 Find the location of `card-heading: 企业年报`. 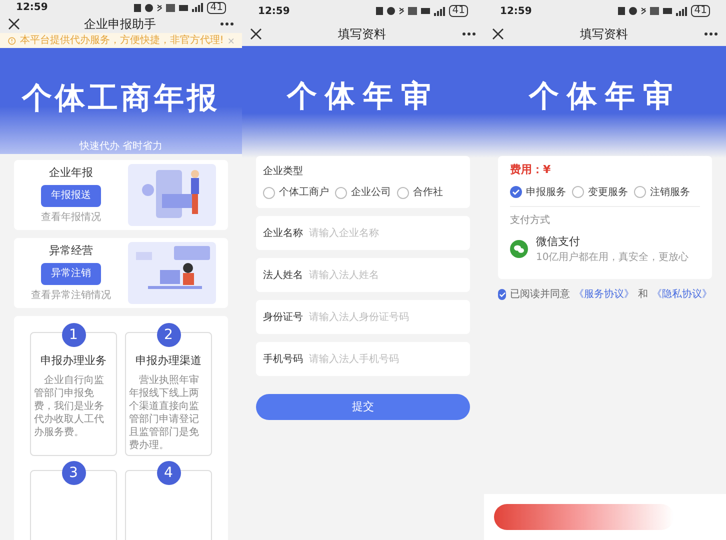

card-heading: 企业年报 is located at coordinates (71, 173).